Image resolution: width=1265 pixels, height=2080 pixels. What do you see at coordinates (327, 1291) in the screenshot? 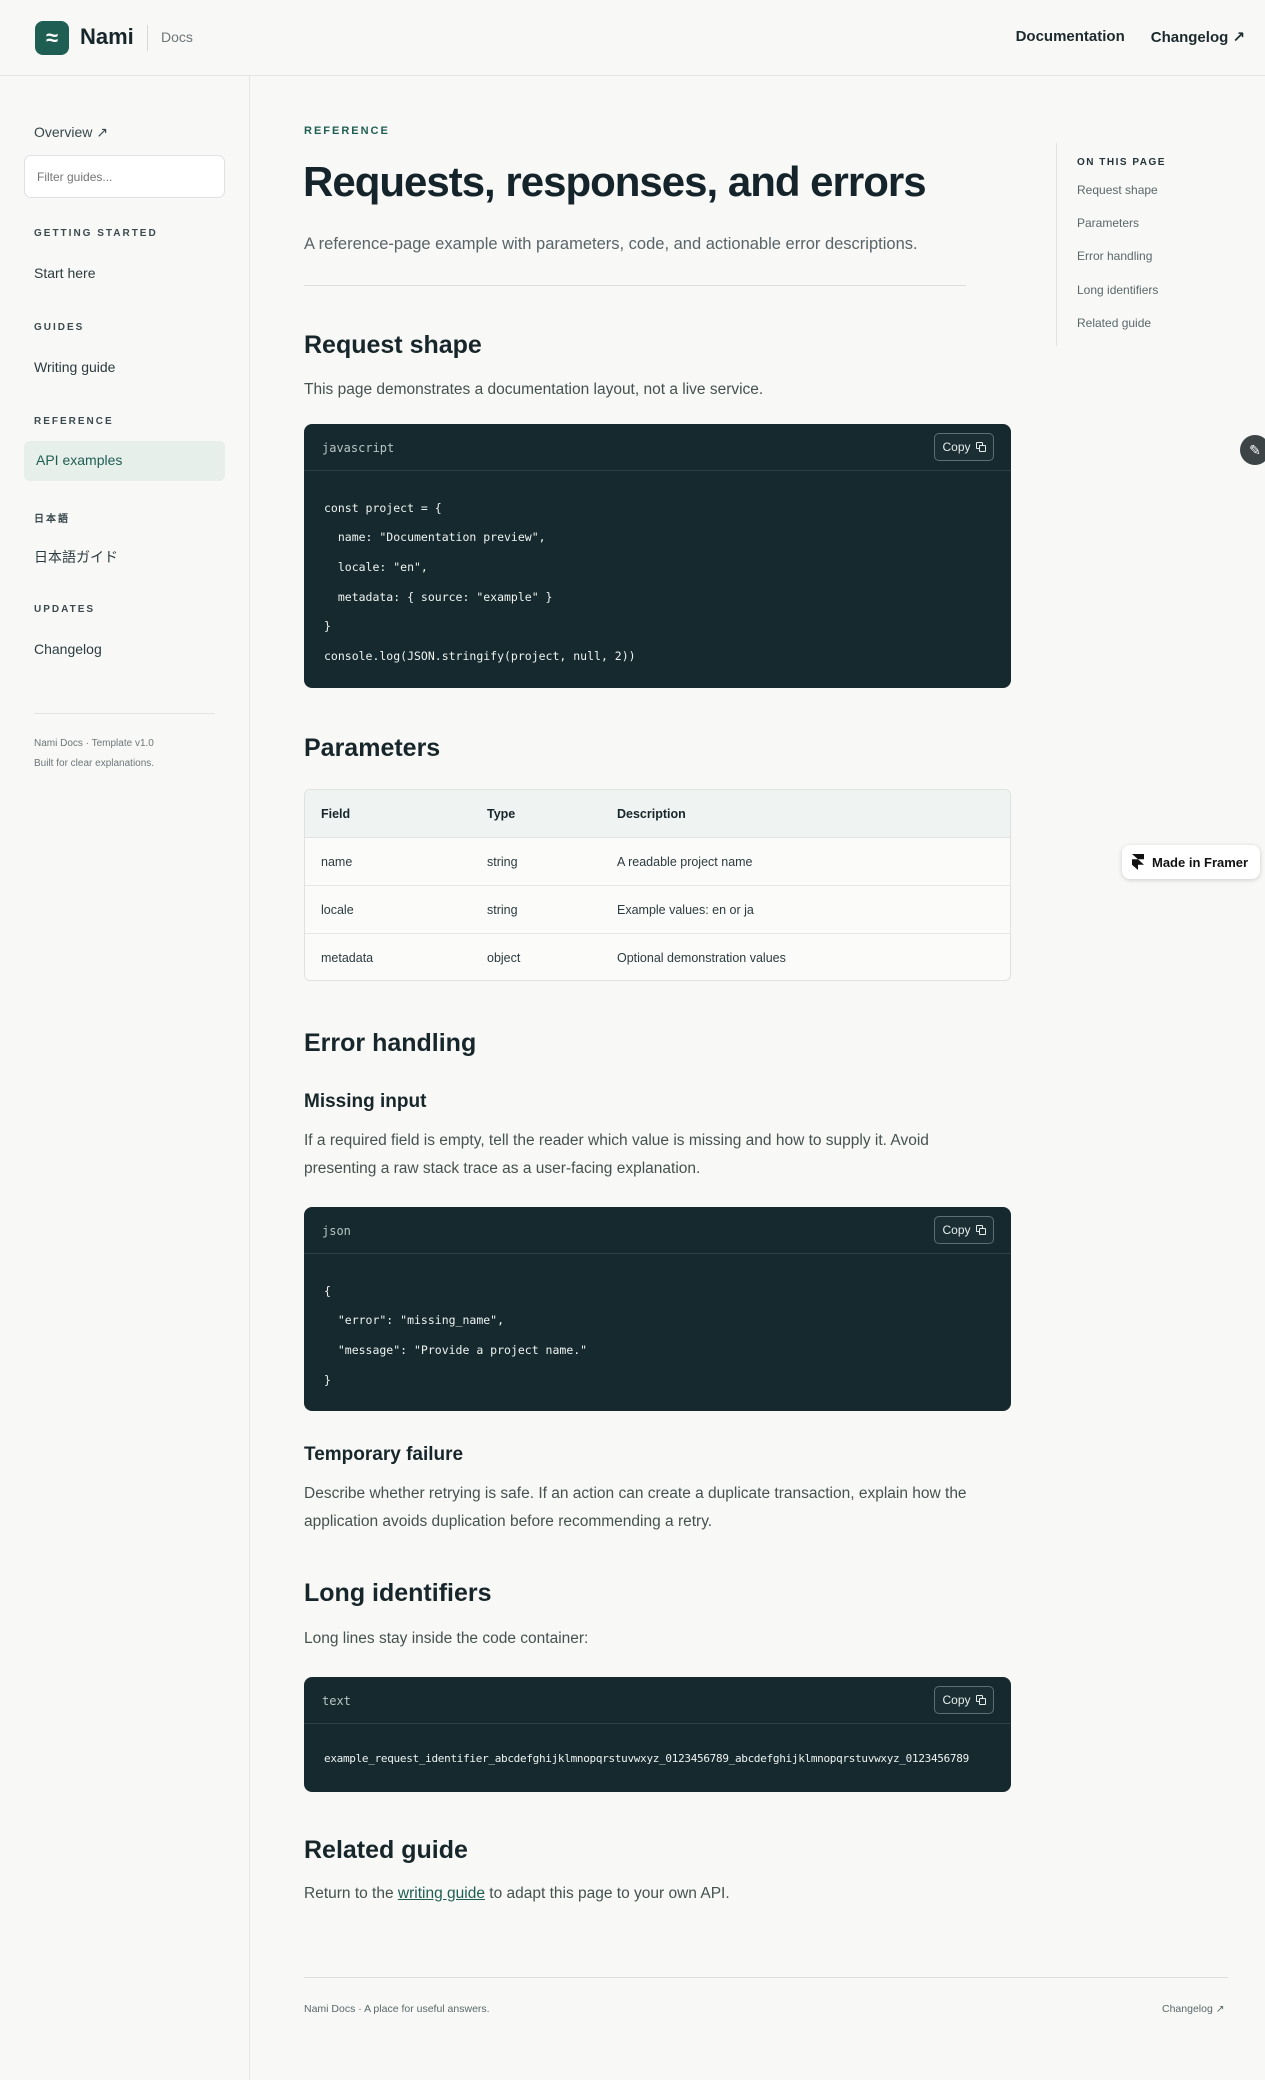
I see `code-line: {` at bounding box center [327, 1291].